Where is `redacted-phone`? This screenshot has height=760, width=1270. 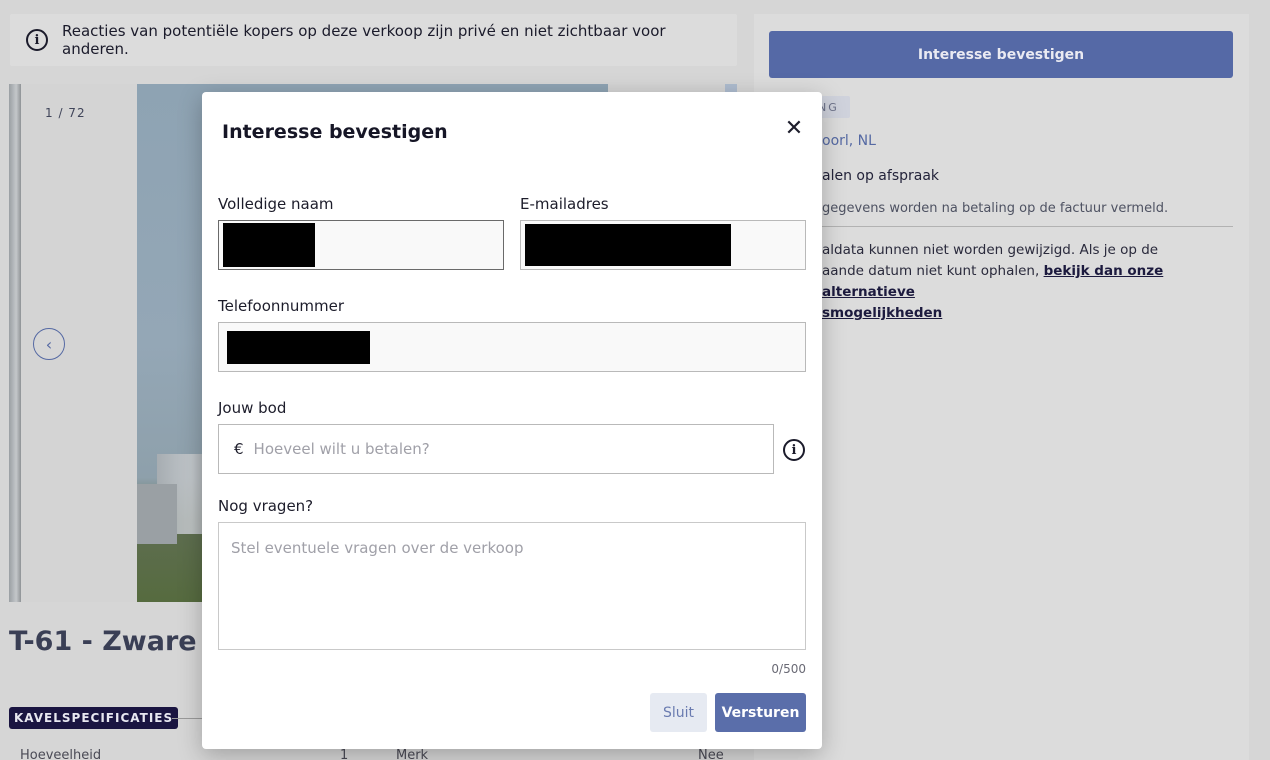 redacted-phone is located at coordinates (298, 347).